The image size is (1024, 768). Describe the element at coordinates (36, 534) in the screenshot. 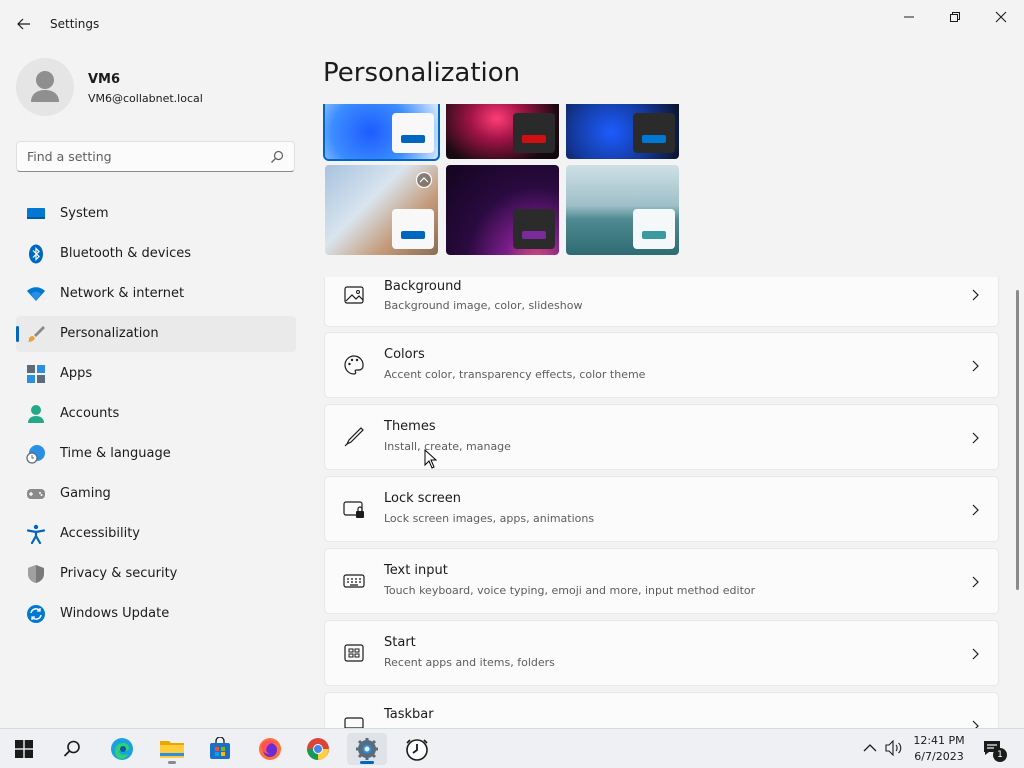

I see `accessibility-icon` at that location.